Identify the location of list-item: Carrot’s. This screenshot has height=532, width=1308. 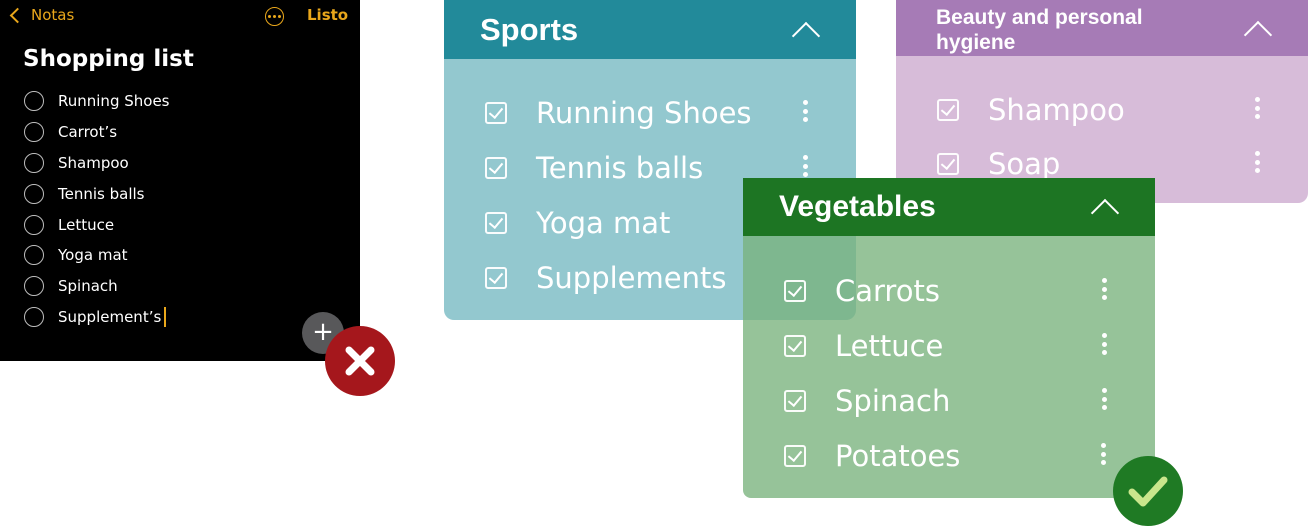
(96, 132).